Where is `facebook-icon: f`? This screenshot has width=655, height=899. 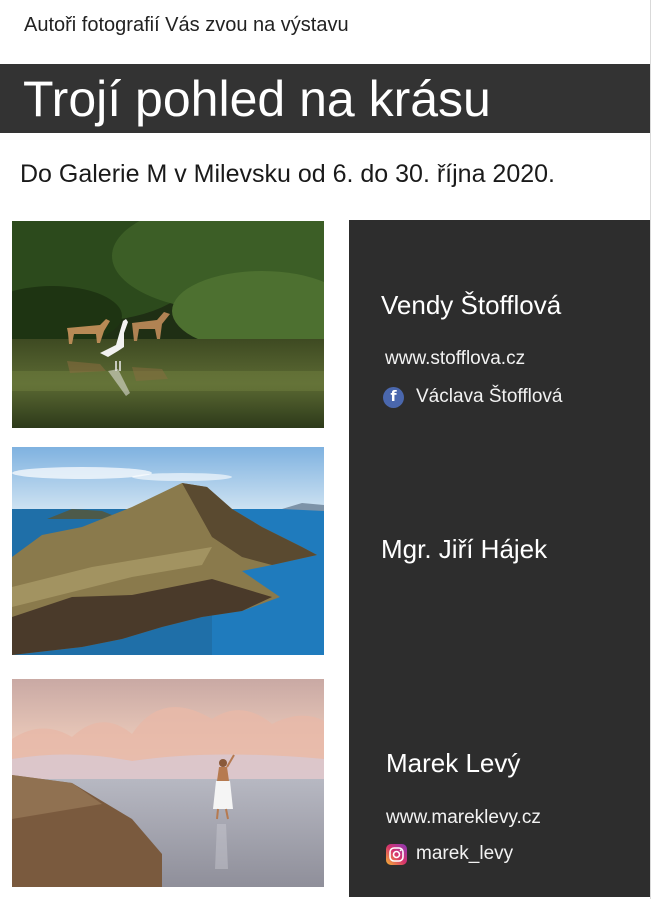
facebook-icon: f is located at coordinates (393, 397).